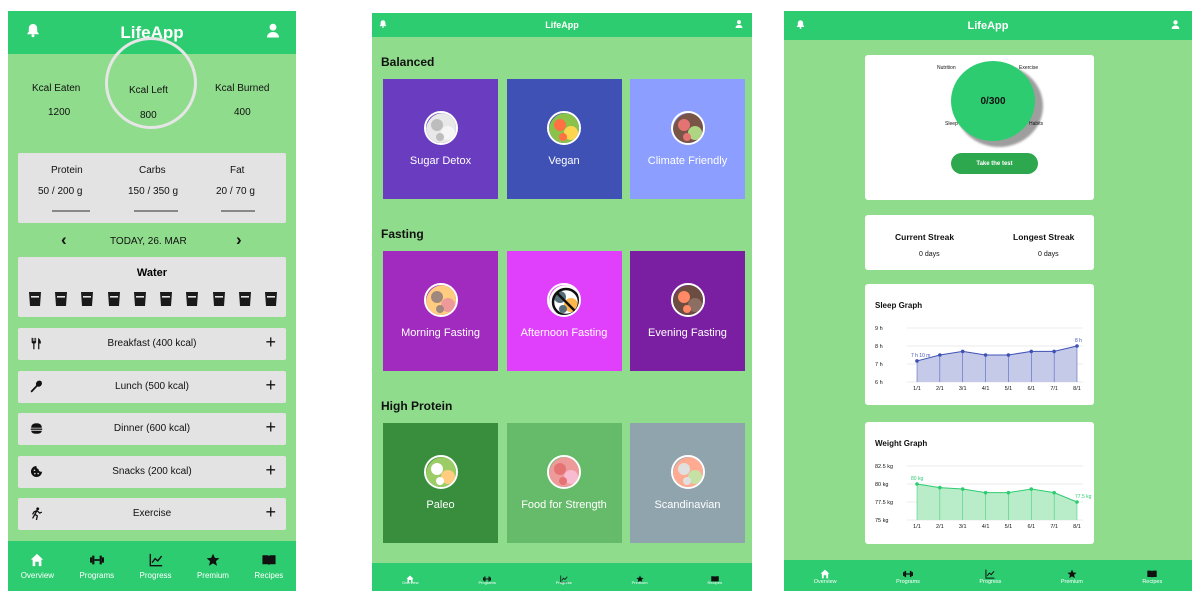 Image resolution: width=1192 pixels, height=591 pixels. Describe the element at coordinates (946, 68) in the screenshot. I see `score-label-nutrition: Nutrition` at that location.